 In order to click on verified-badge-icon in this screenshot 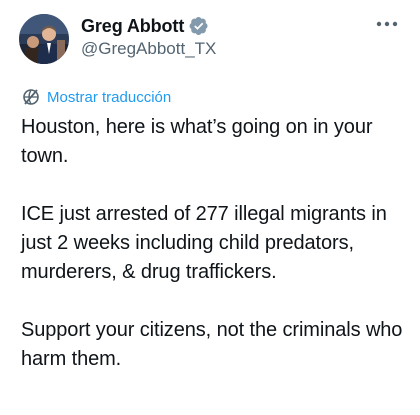, I will do `click(199, 26)`.